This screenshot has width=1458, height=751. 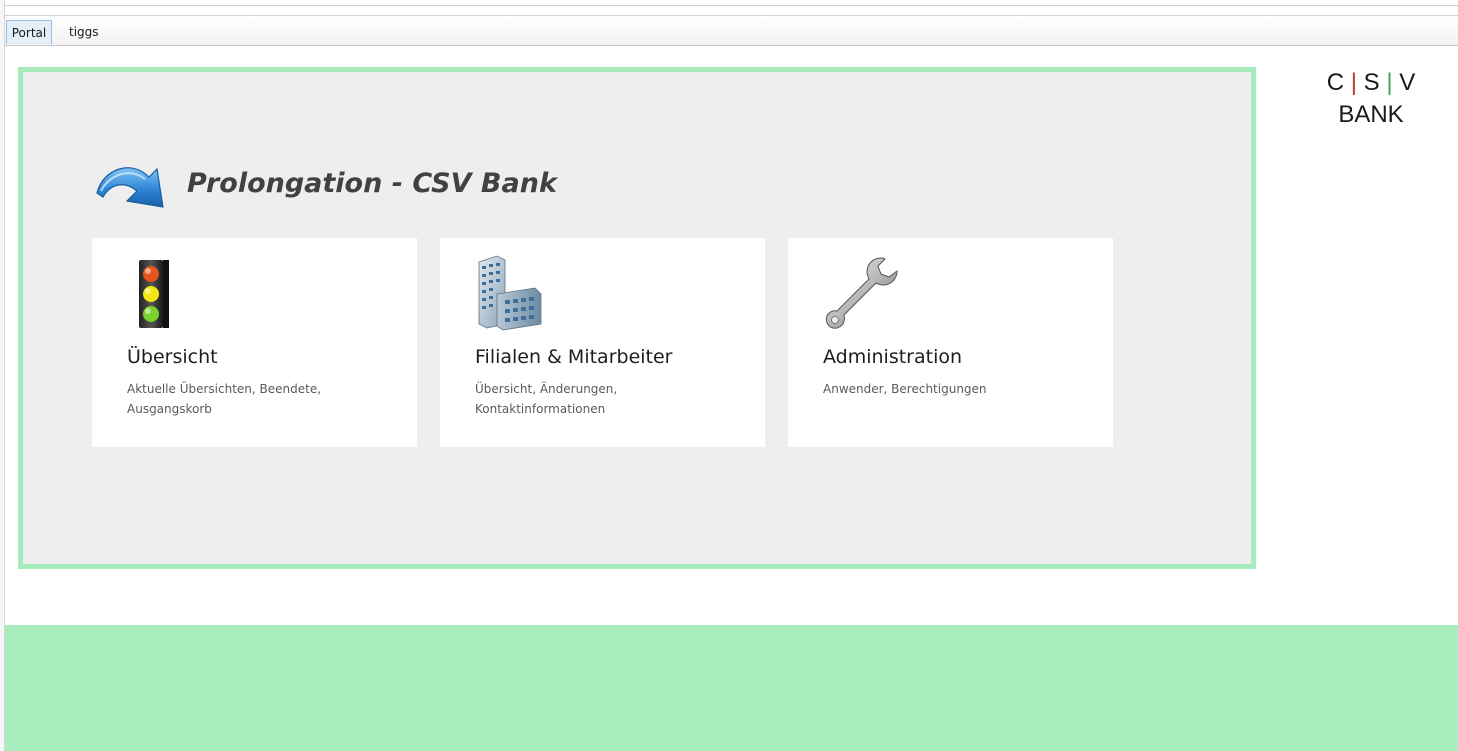 I want to click on tile-administration: Administration Anwender, Berechtigungen, so click(x=950, y=342).